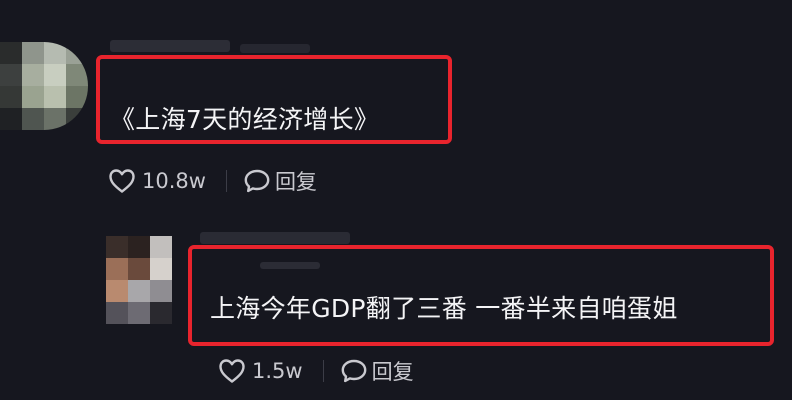  I want to click on comment-text: 《上海7天的经济增长》, so click(245, 119).